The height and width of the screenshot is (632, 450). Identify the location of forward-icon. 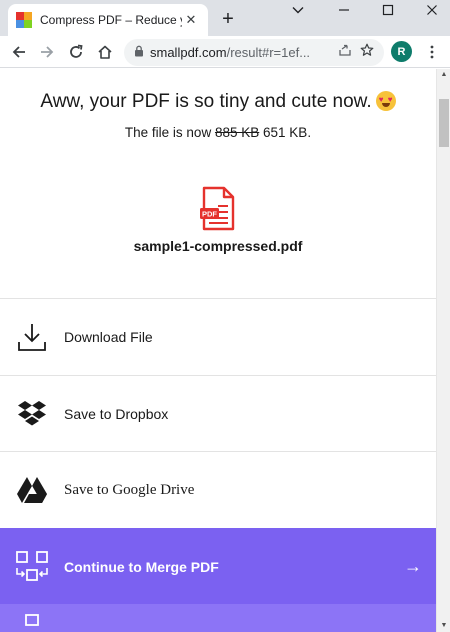
(47, 52).